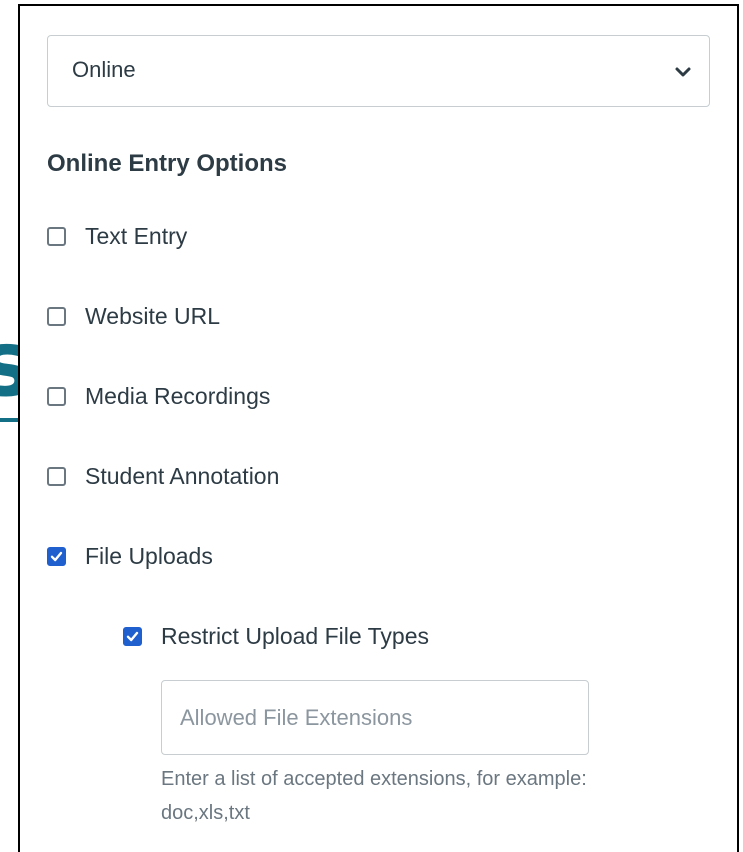 The width and height of the screenshot is (743, 852). Describe the element at coordinates (149, 556) in the screenshot. I see `file-uploads-label: File Uploads` at that location.